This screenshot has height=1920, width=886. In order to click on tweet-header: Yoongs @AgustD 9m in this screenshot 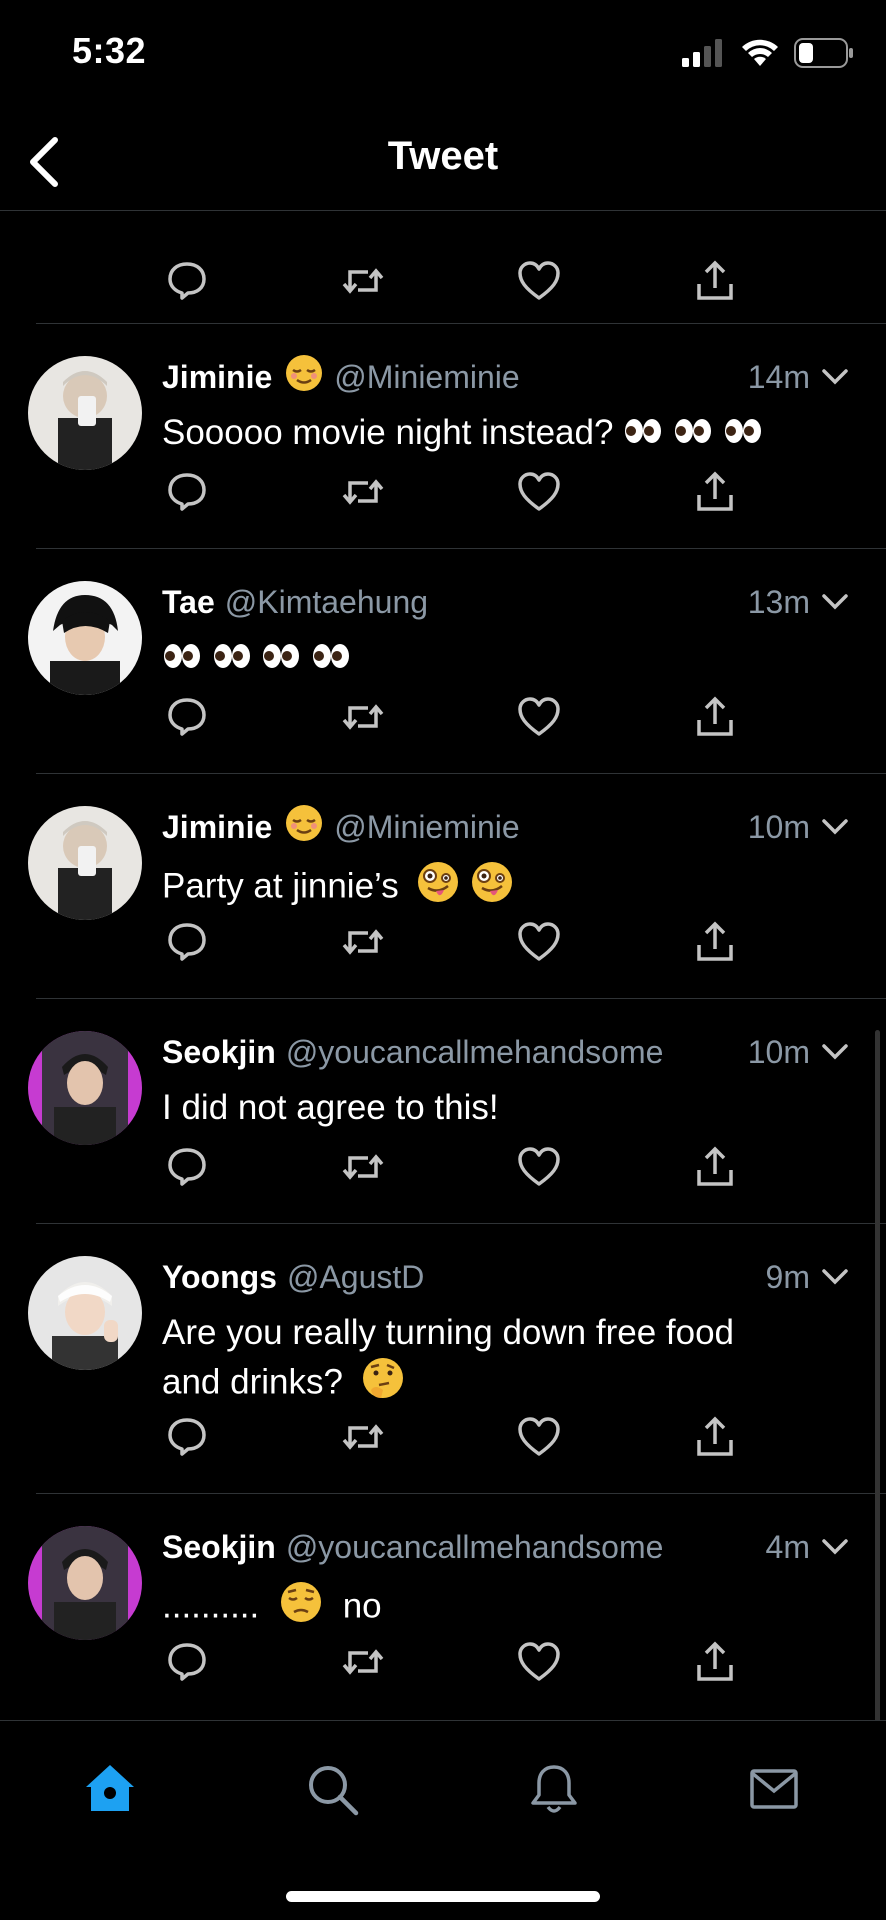, I will do `click(506, 1277)`.